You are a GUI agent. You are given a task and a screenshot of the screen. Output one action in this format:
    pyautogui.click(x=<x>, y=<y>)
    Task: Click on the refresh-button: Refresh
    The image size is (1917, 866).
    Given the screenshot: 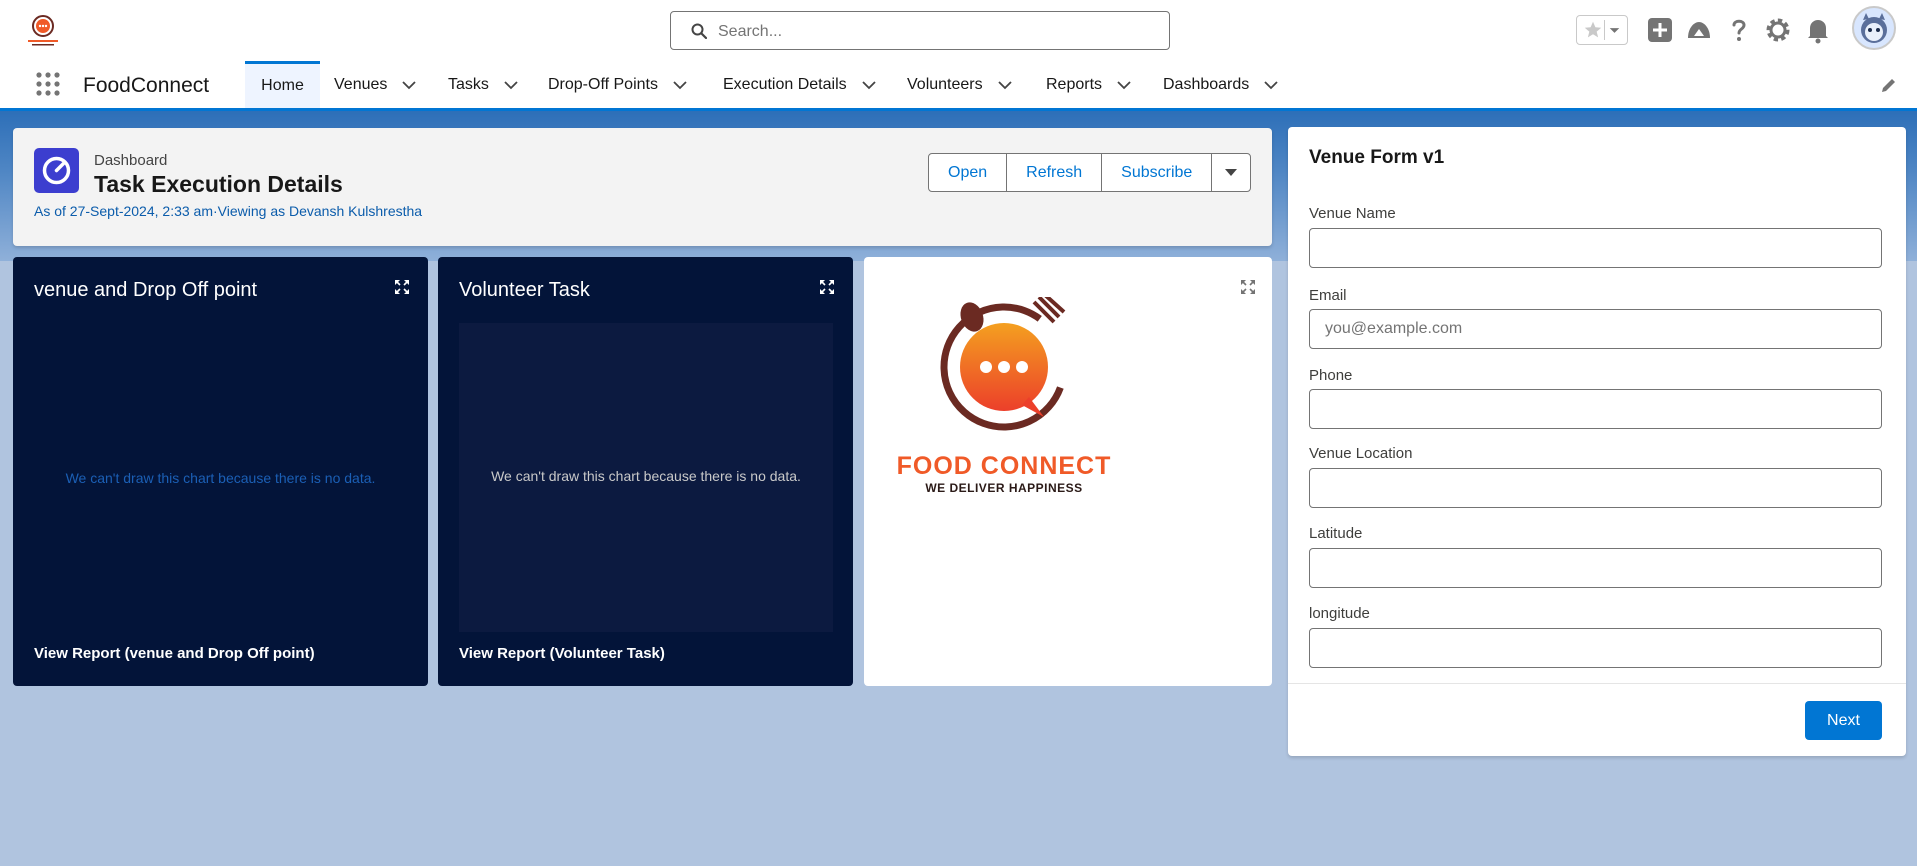 What is the action you would take?
    pyautogui.click(x=1055, y=172)
    